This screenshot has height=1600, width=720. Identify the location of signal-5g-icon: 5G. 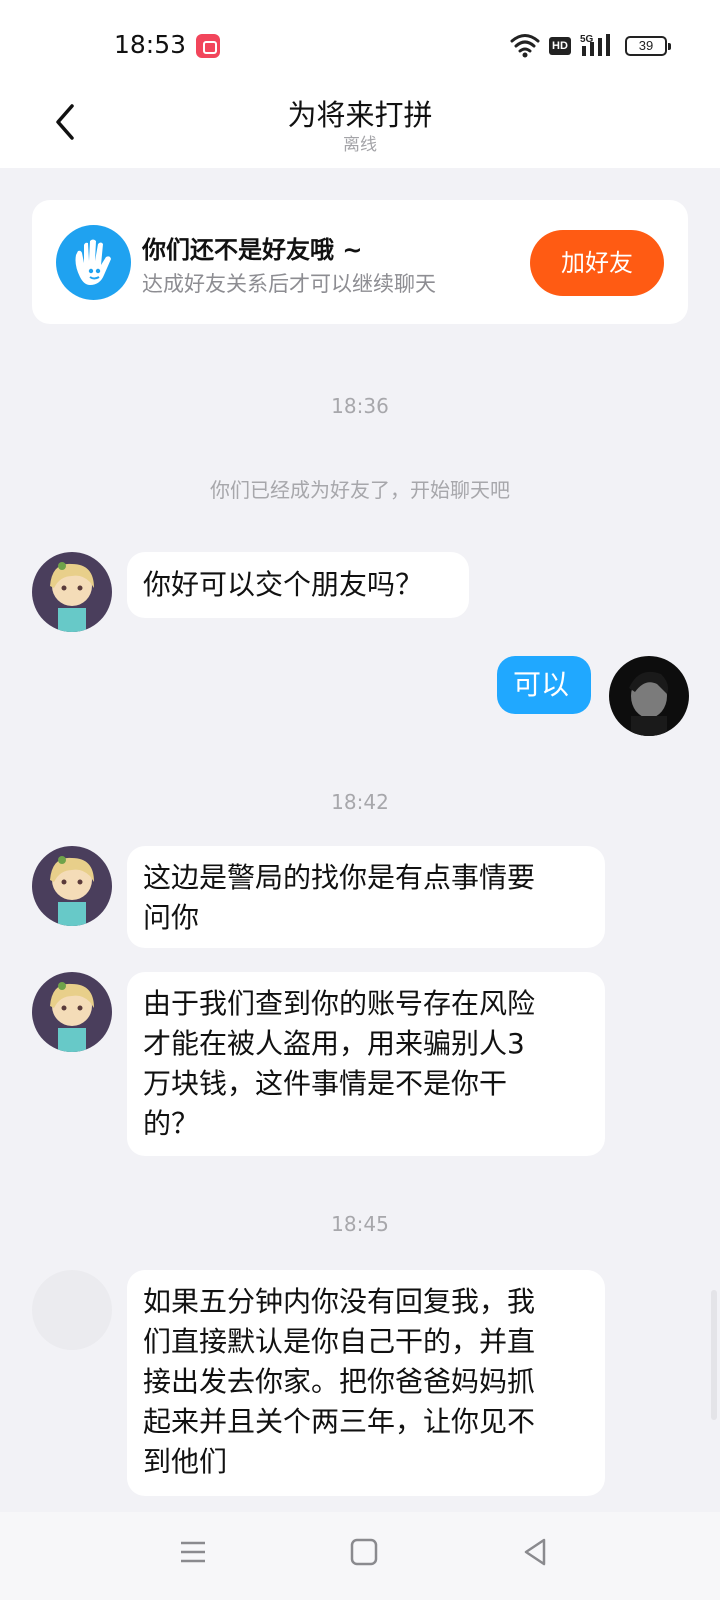
(595, 45).